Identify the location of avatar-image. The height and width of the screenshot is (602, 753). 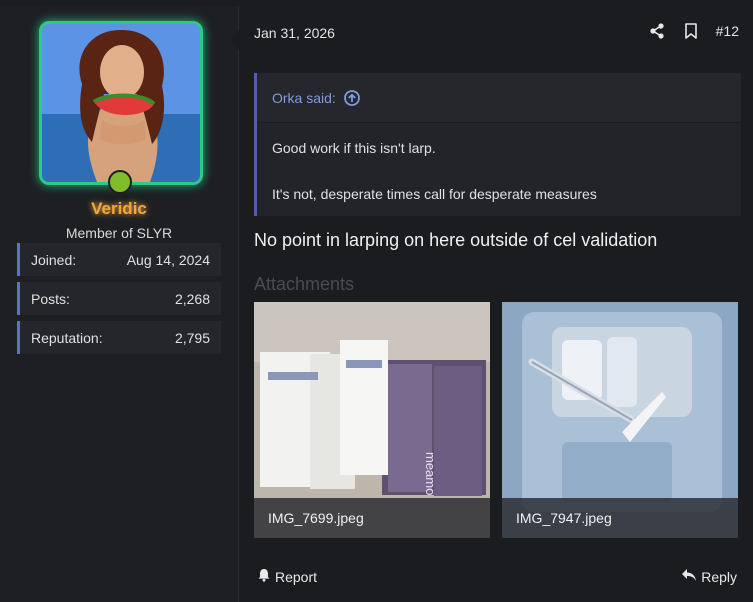
(121, 103).